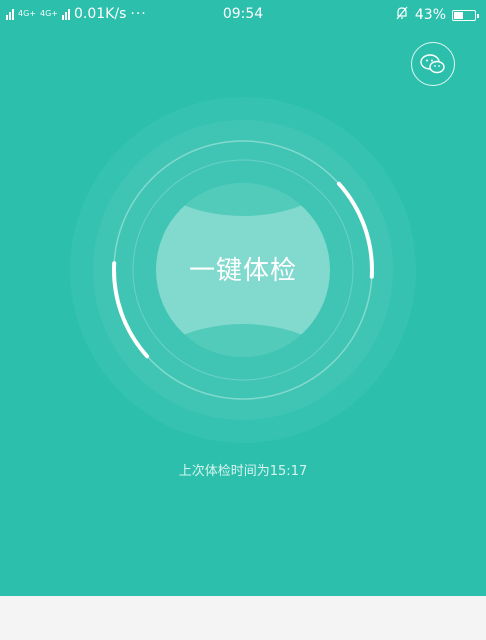 The height and width of the screenshot is (640, 486). Describe the element at coordinates (243, 471) in the screenshot. I see `last-check-time: 上次体检时间为15:17` at that location.